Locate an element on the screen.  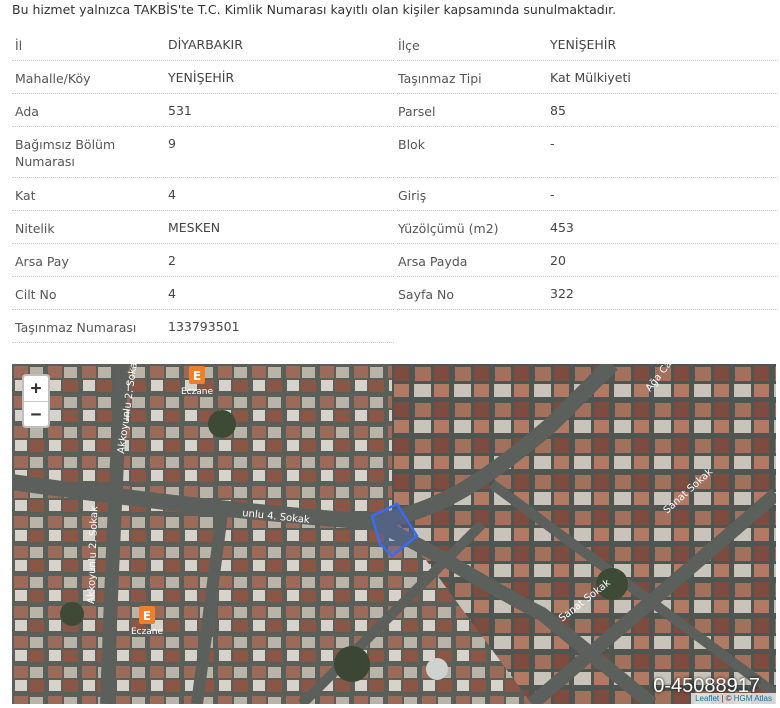
field-value: 322 is located at coordinates (562, 293).